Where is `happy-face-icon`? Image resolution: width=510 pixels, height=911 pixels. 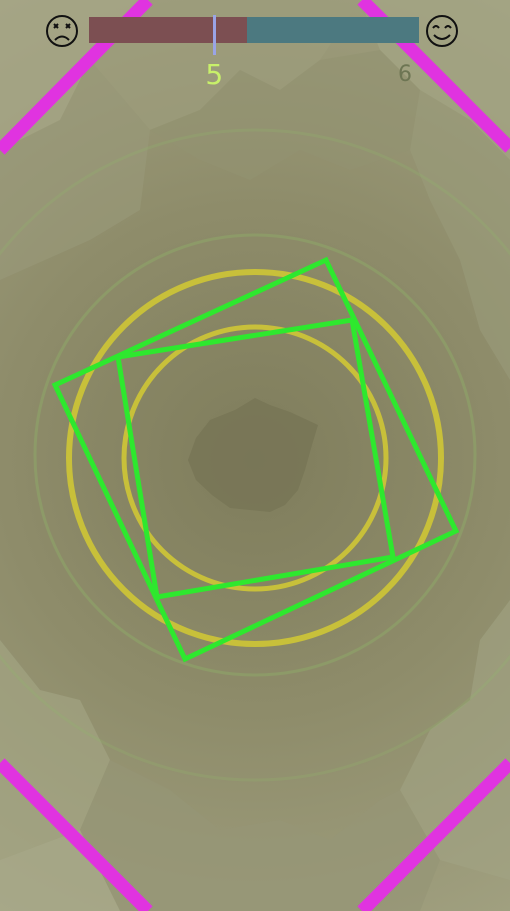 happy-face-icon is located at coordinates (442, 31).